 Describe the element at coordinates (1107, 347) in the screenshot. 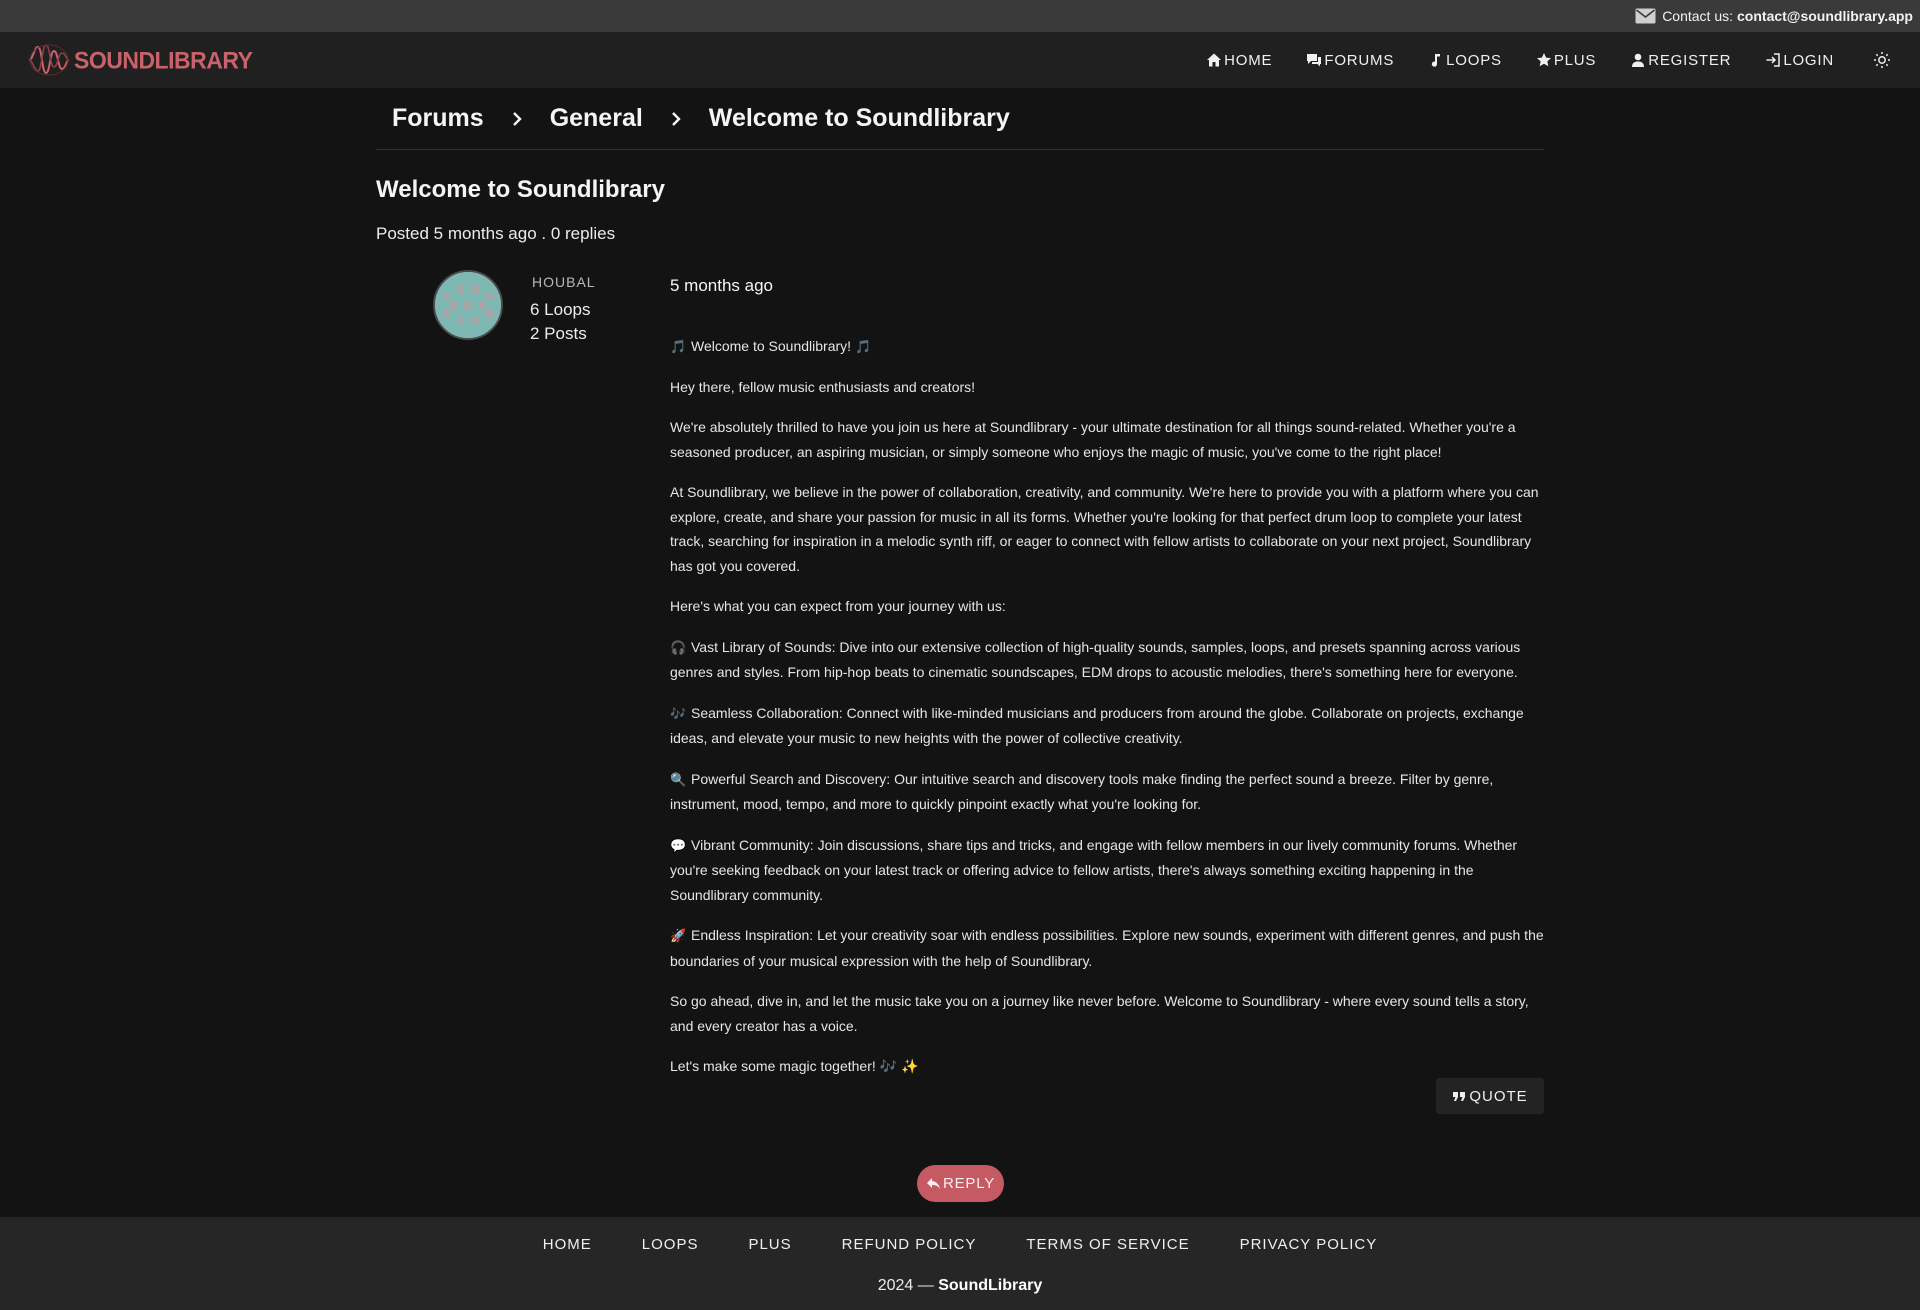

I see `post-paragraph: 🎵 Welcome to Soundlibrary! 🎵` at that location.